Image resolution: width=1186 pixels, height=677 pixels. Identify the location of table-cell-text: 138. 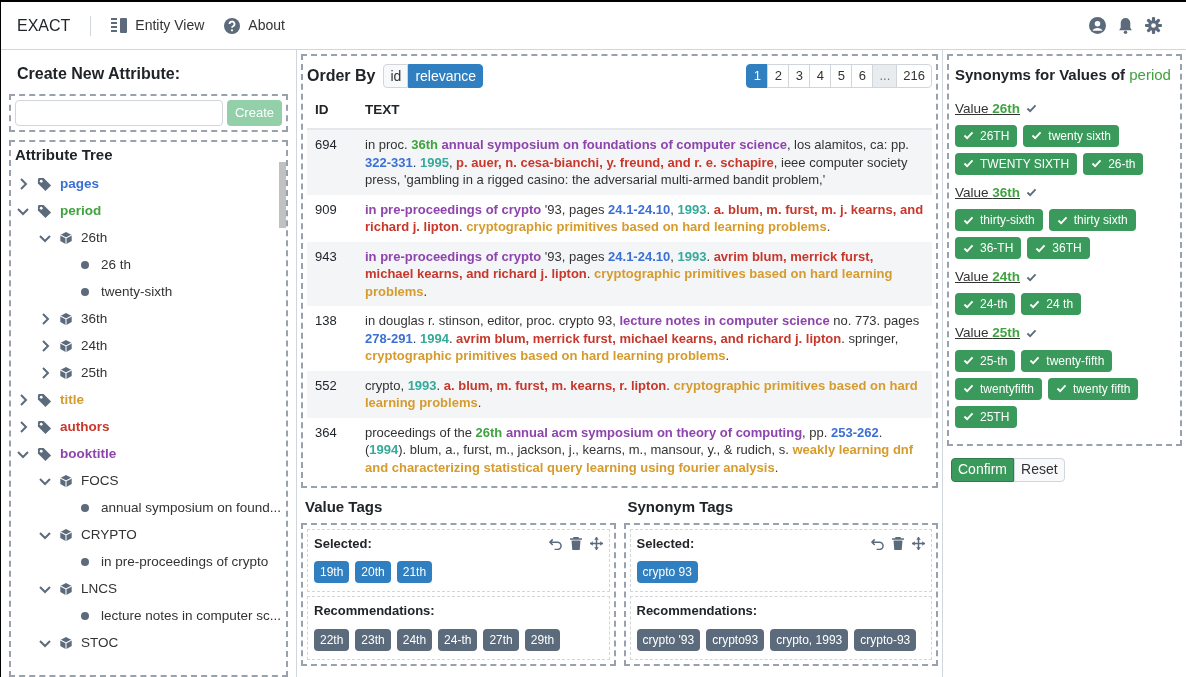
(326, 321).